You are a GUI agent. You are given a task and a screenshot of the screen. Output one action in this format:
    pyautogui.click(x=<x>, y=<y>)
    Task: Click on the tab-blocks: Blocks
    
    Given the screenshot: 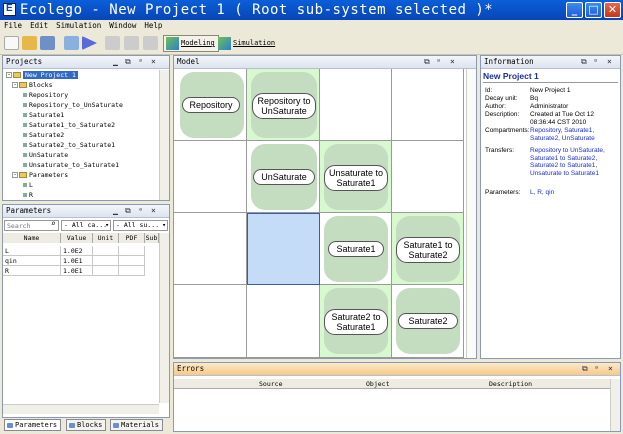 What is the action you would take?
    pyautogui.click(x=86, y=425)
    